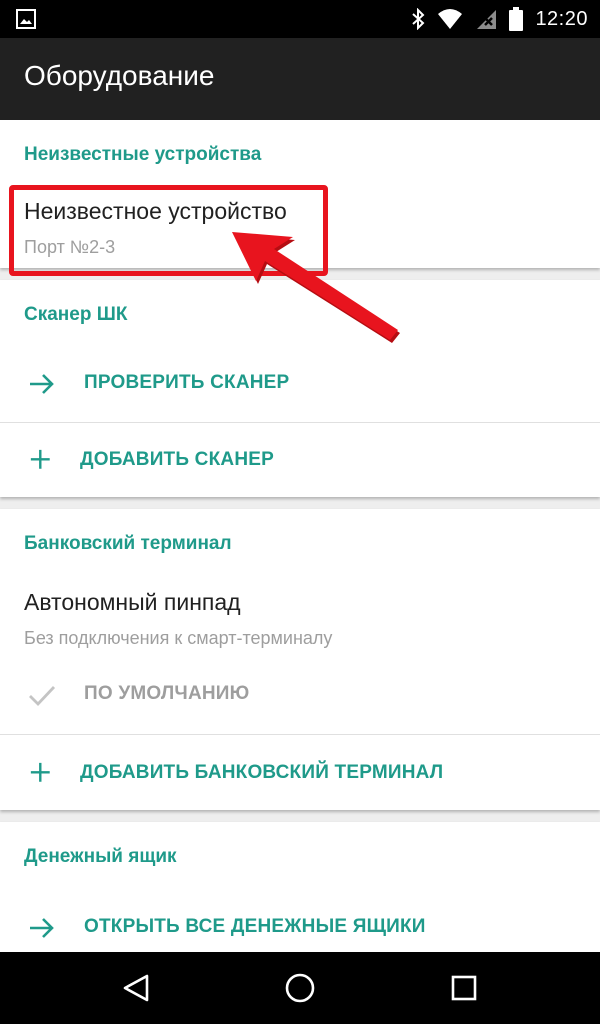 The height and width of the screenshot is (1024, 600). I want to click on back-icon, so click(136, 988).